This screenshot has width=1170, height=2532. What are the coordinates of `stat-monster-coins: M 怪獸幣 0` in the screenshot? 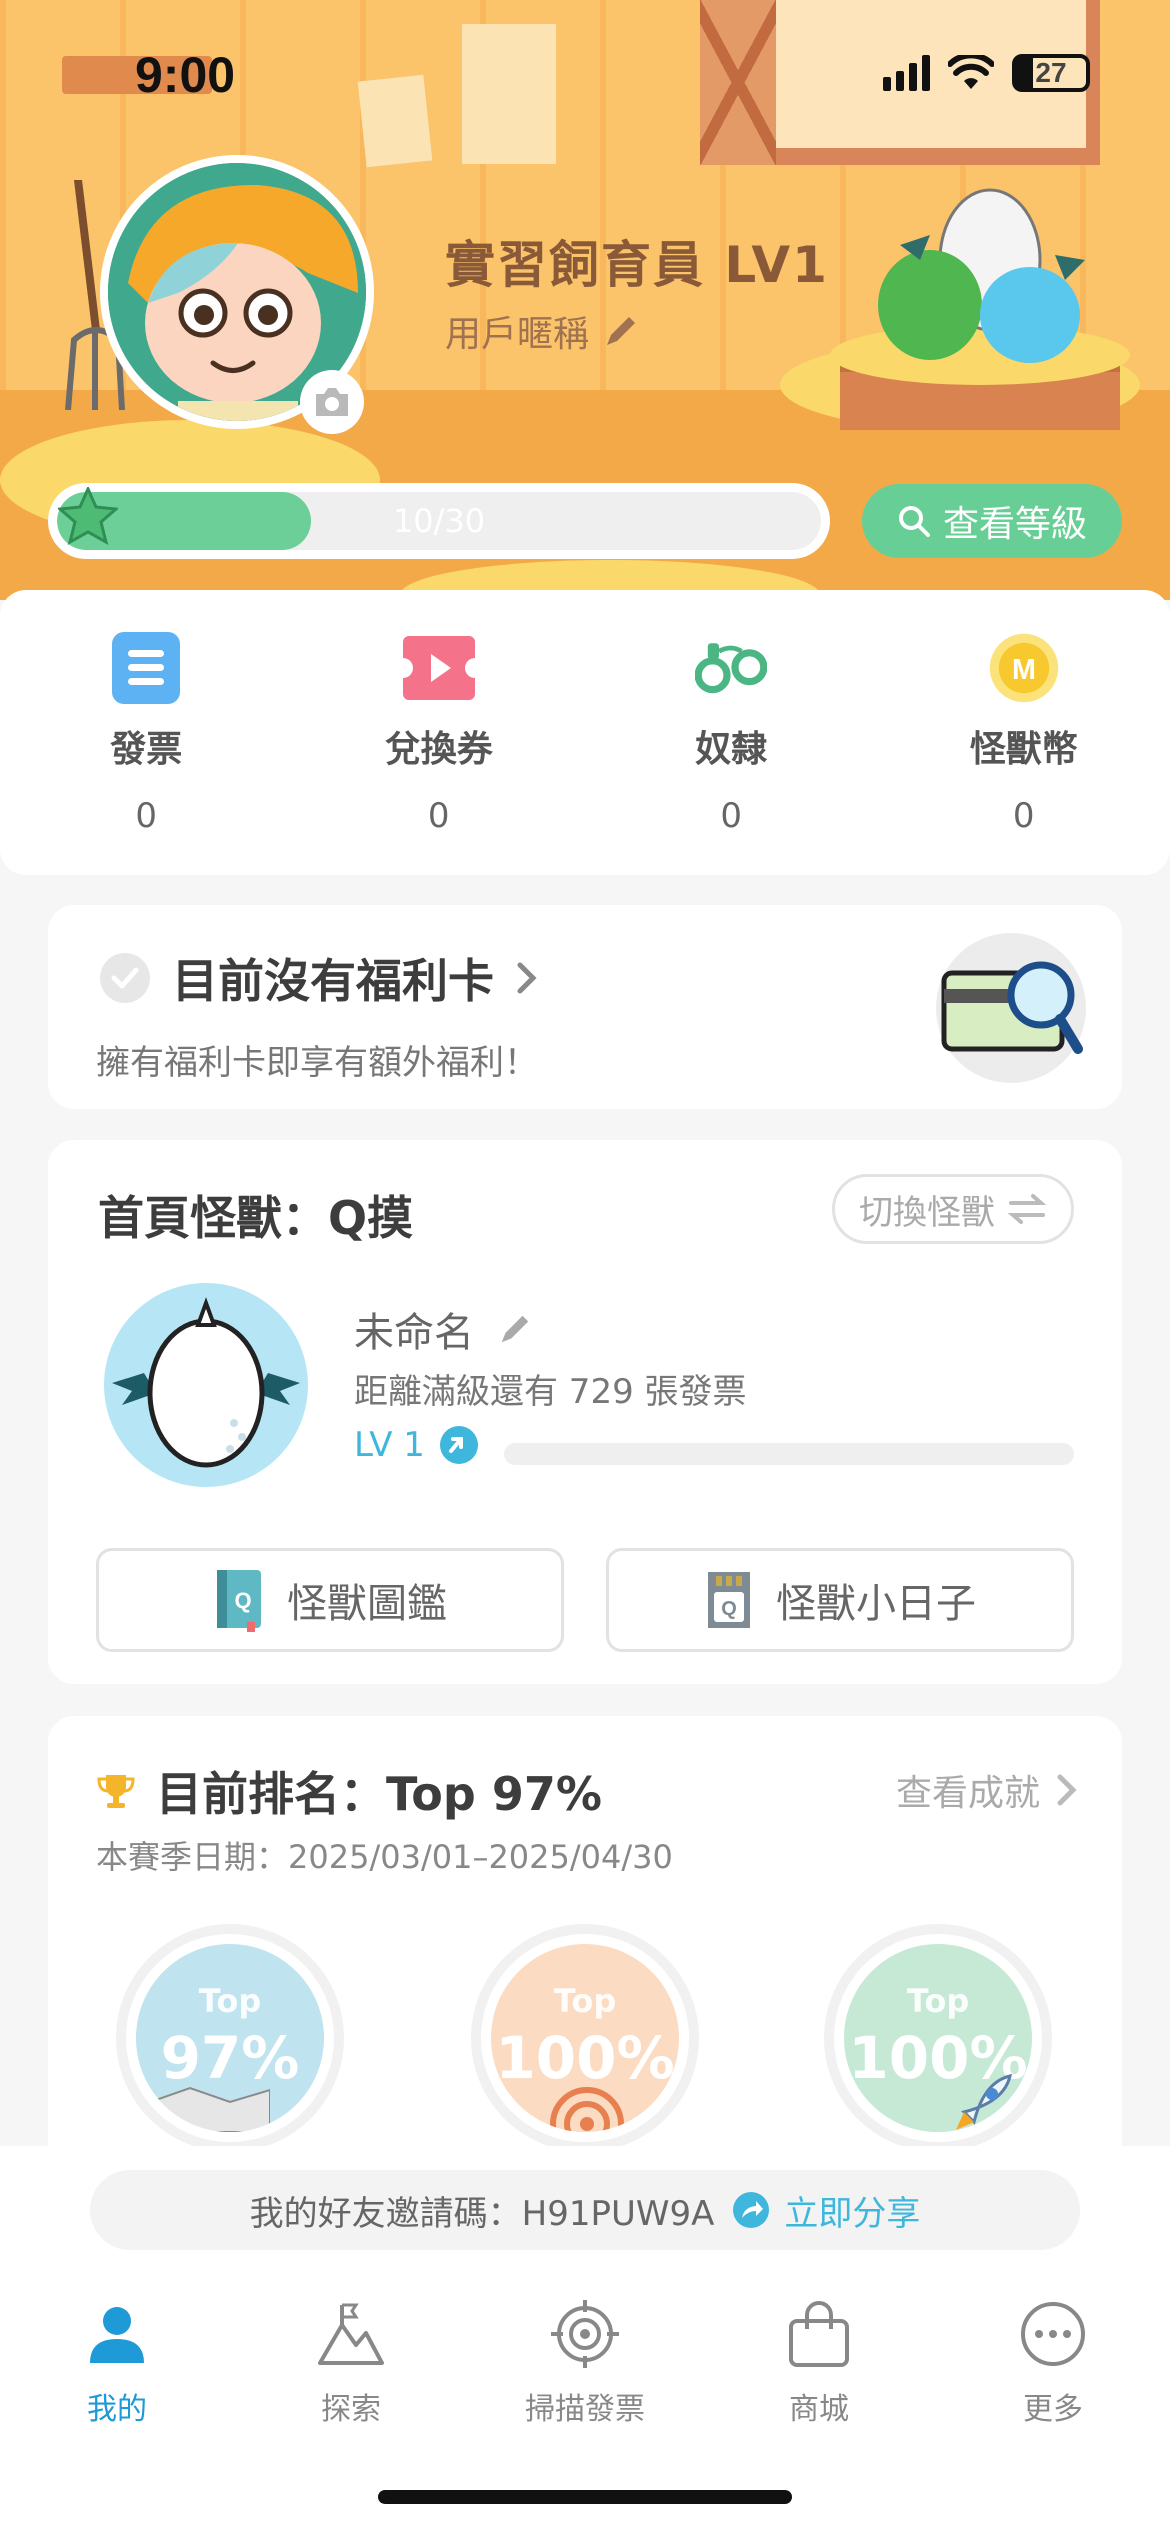 It's located at (1024, 732).